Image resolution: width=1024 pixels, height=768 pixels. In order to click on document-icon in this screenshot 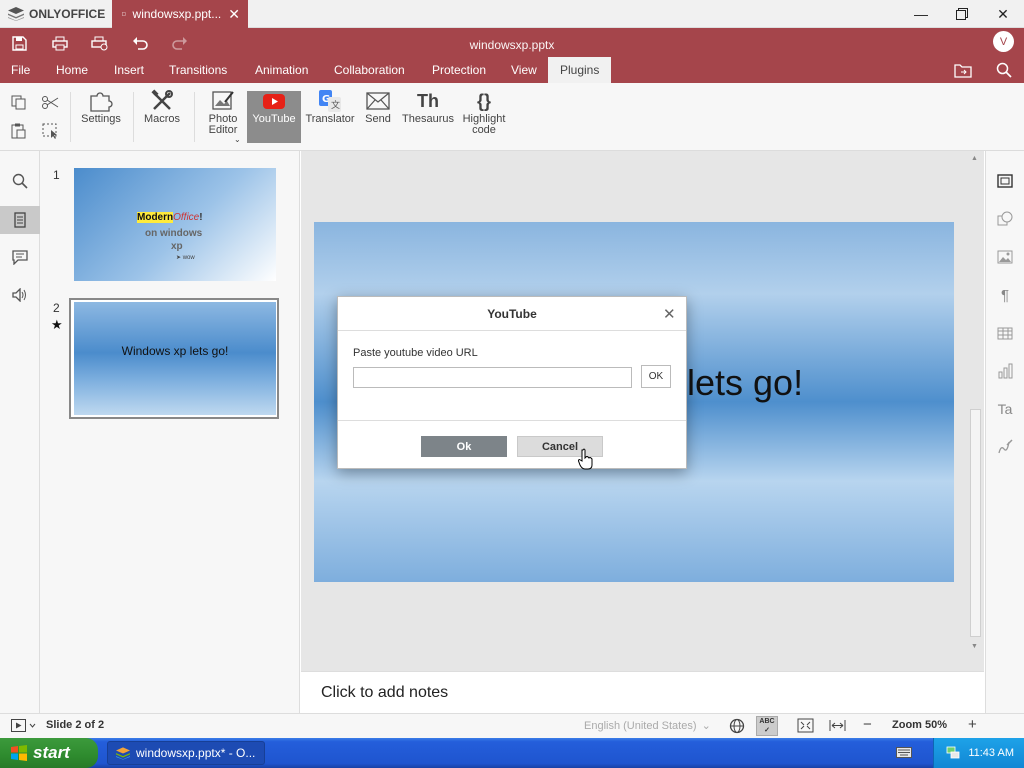, I will do `click(124, 14)`.